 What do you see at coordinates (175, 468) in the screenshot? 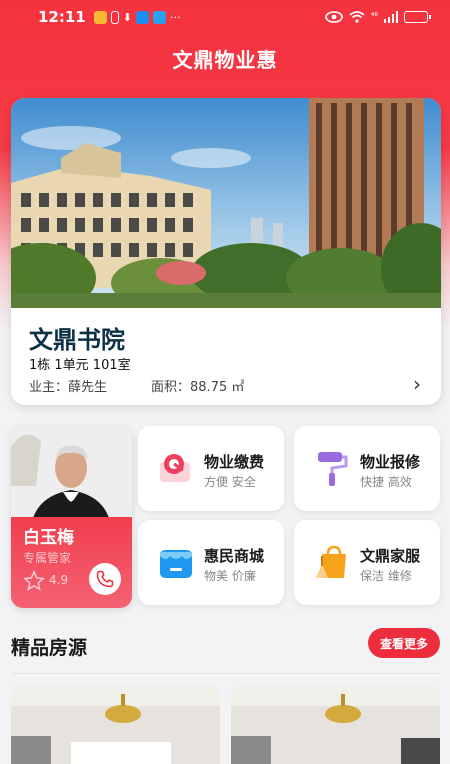
I see `payment-icon` at bounding box center [175, 468].